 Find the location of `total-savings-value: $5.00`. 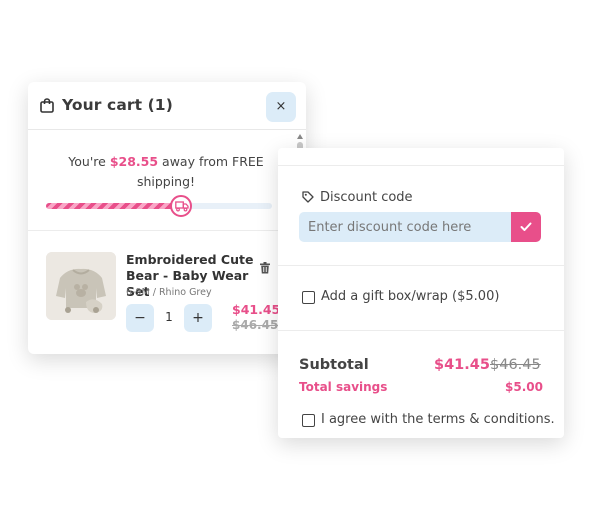

total-savings-value: $5.00 is located at coordinates (524, 387).